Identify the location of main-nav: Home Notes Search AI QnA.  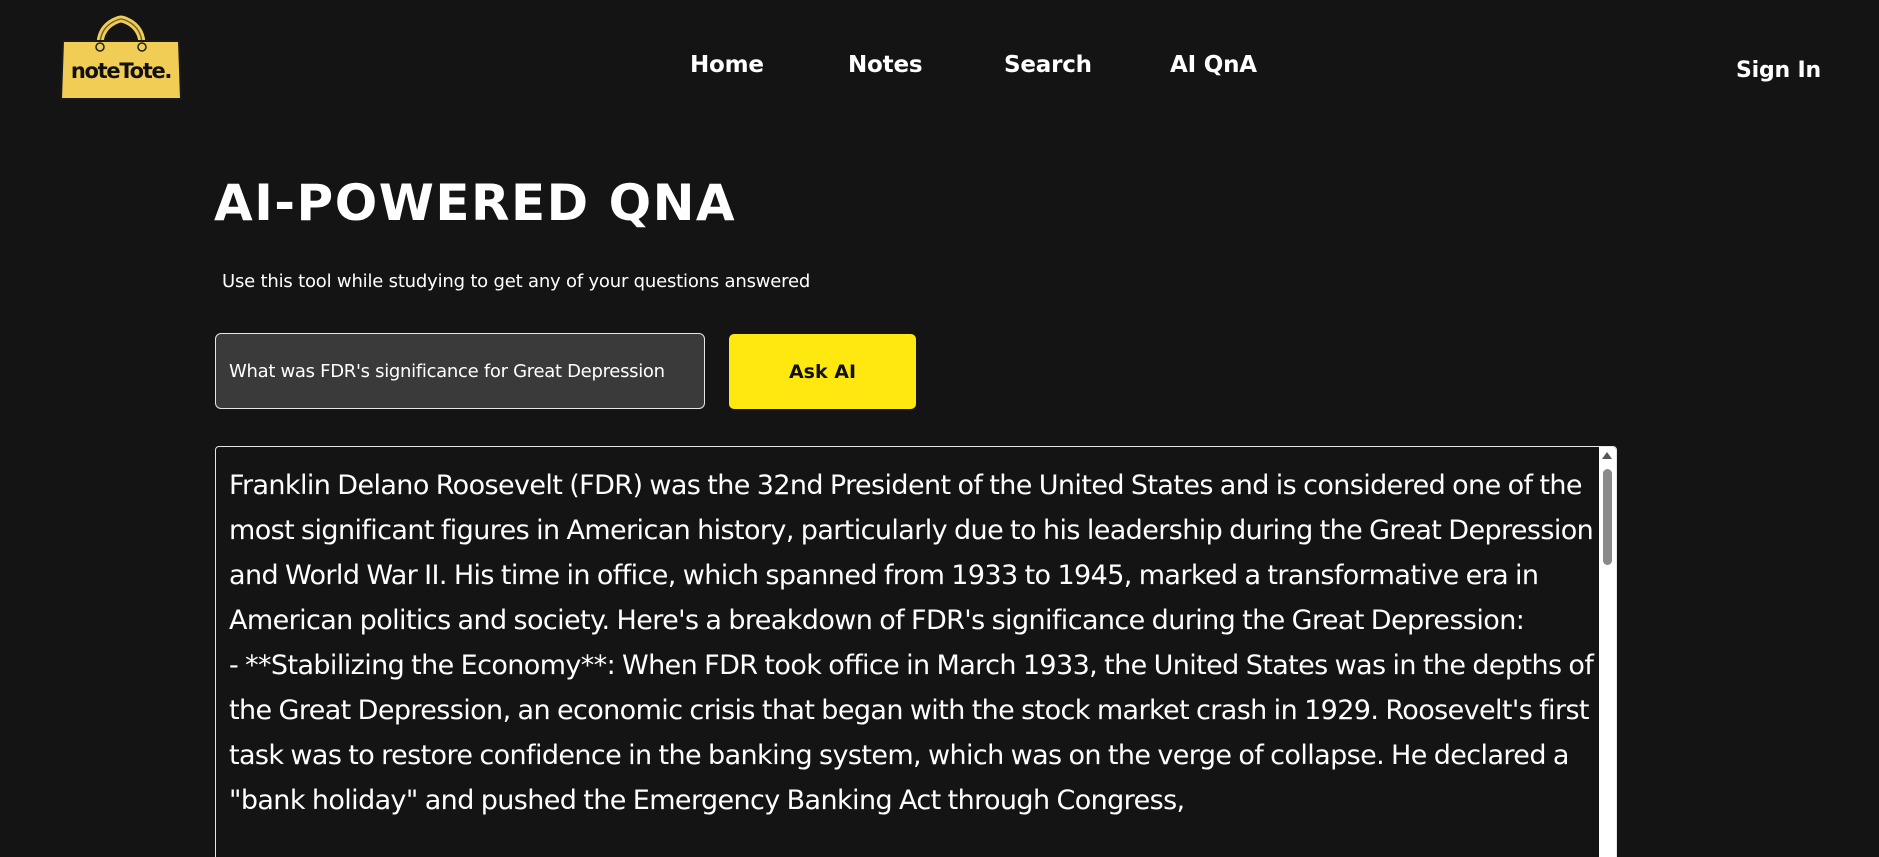
(939, 69).